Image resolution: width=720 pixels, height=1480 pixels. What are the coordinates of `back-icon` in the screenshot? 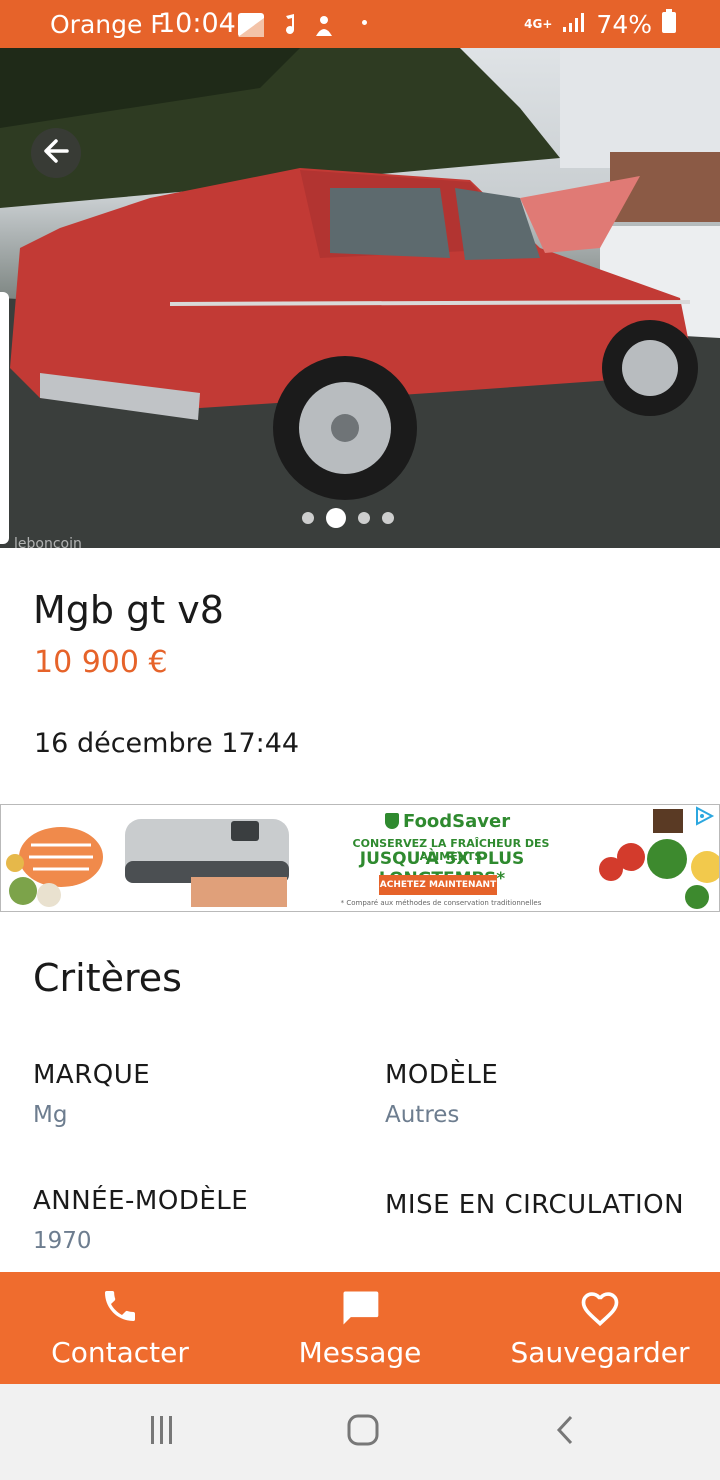 It's located at (565, 1432).